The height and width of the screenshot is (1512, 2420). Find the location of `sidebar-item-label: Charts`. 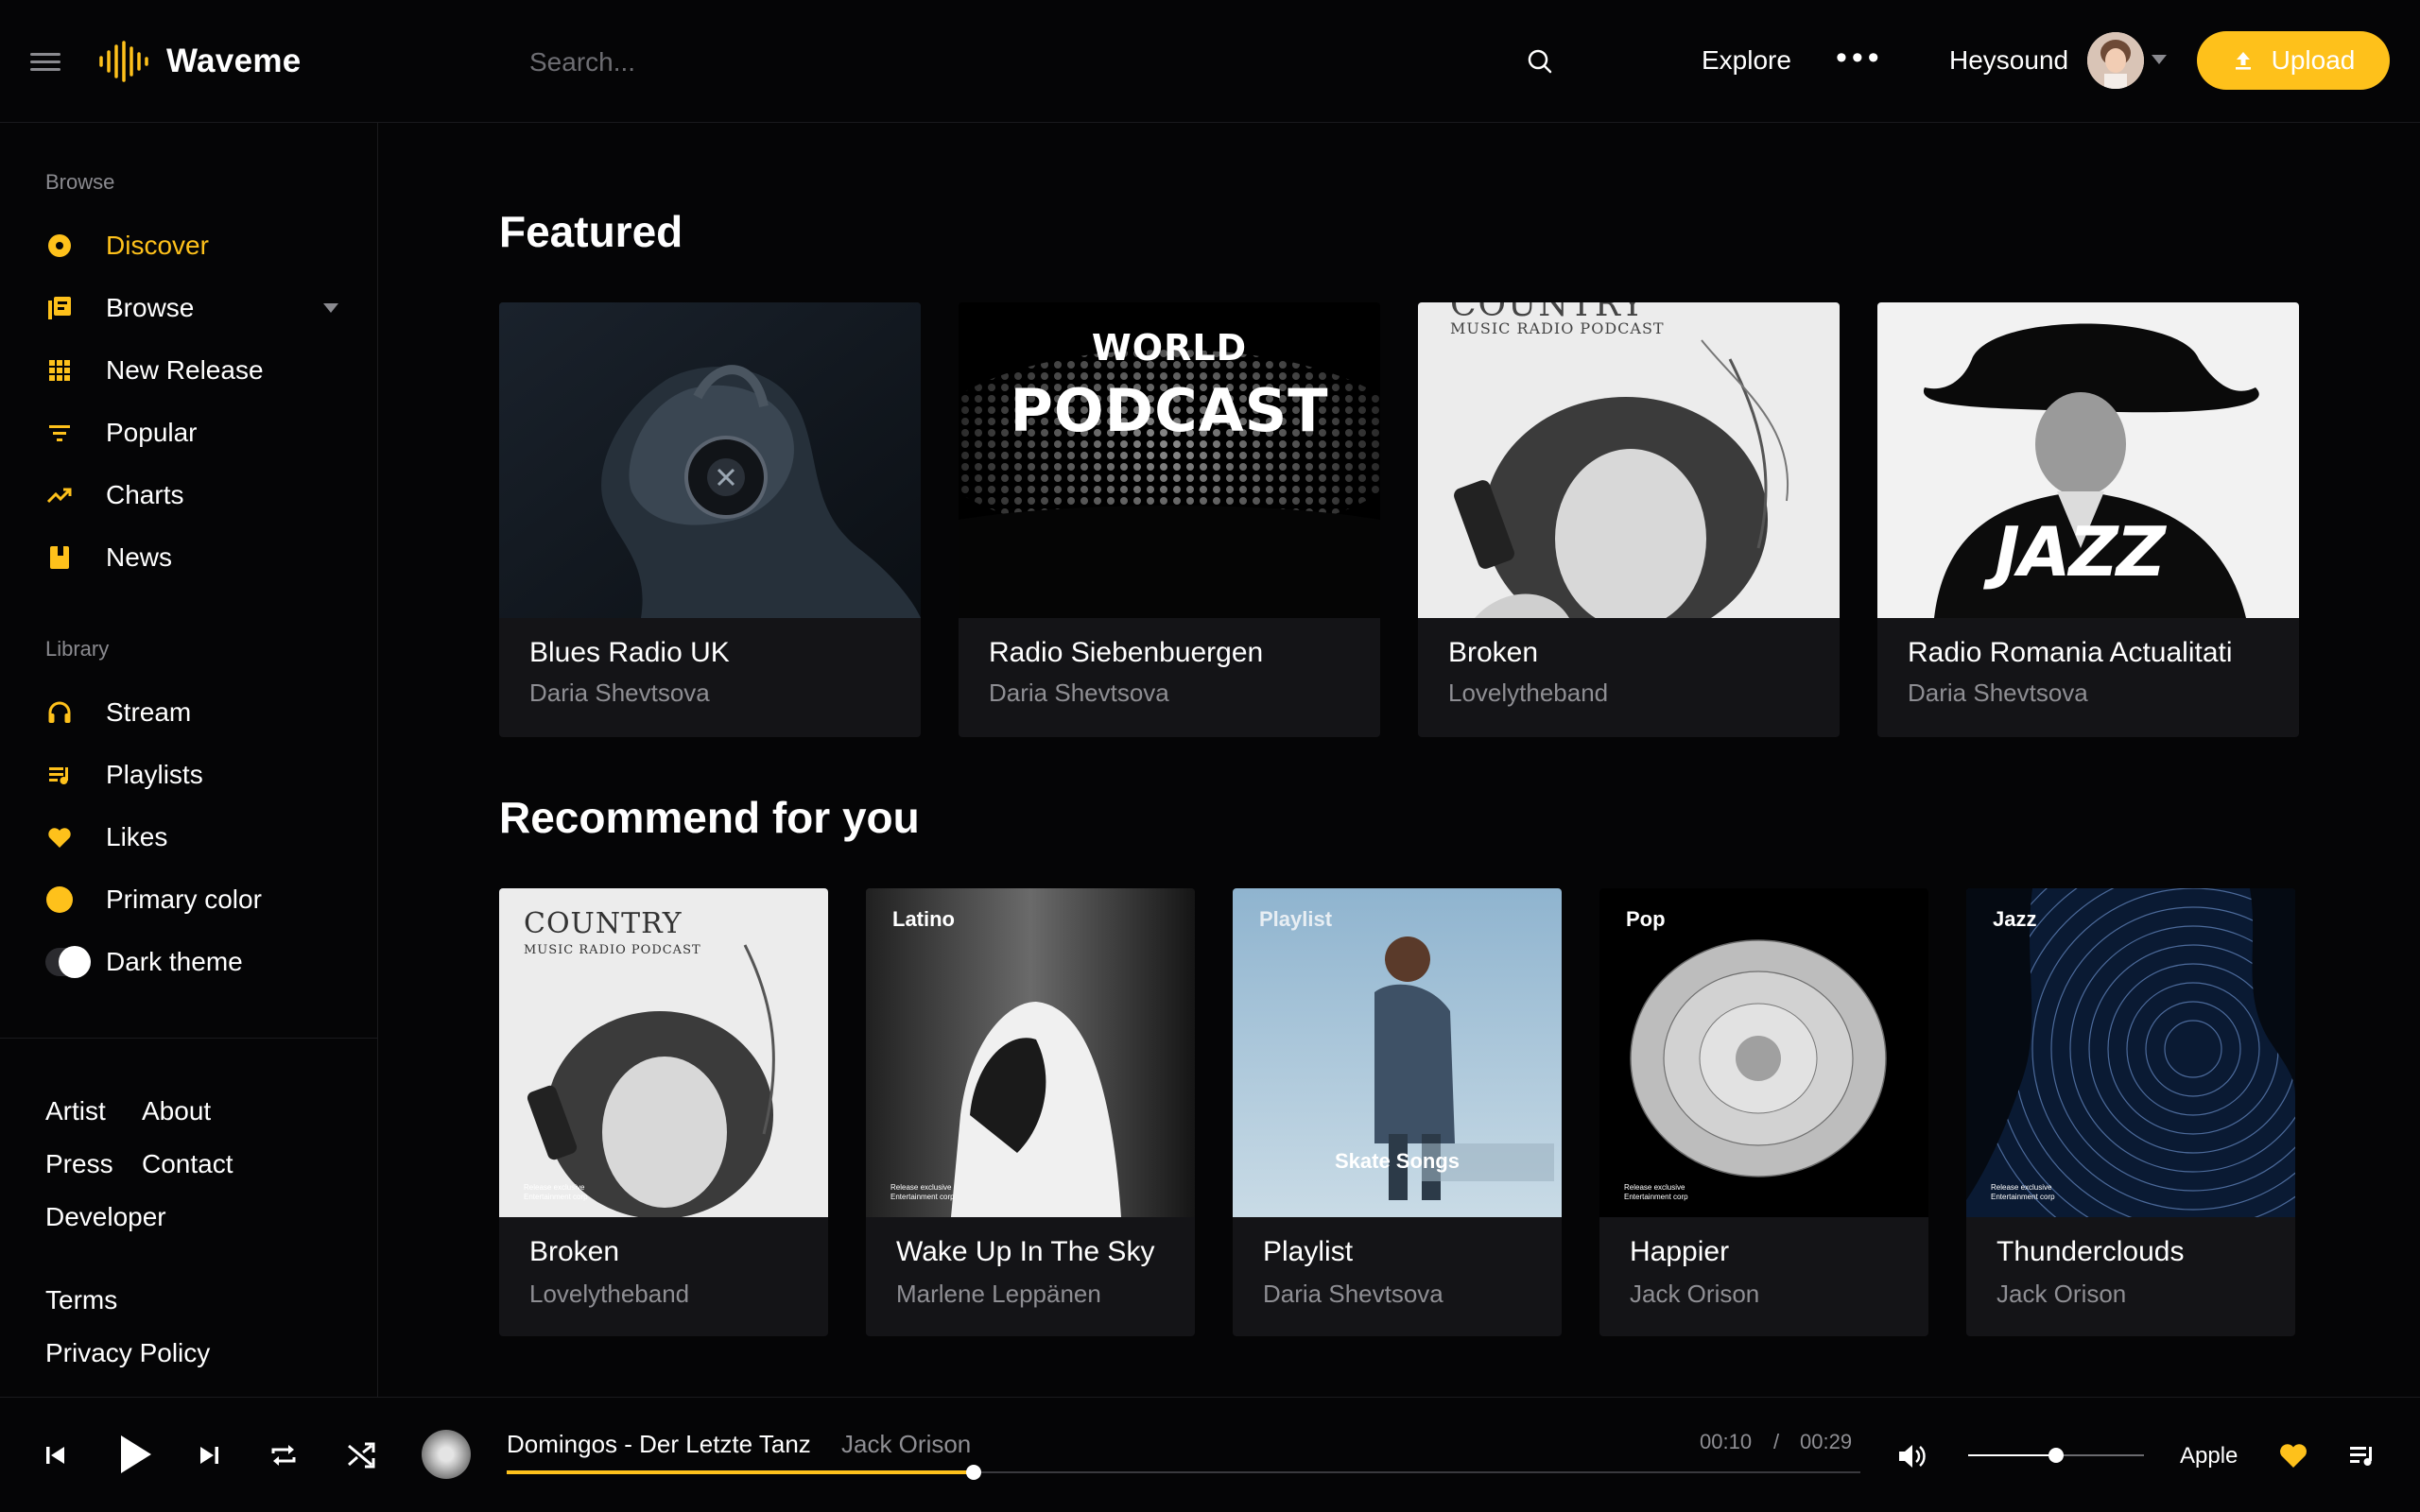

sidebar-item-label: Charts is located at coordinates (145, 494).